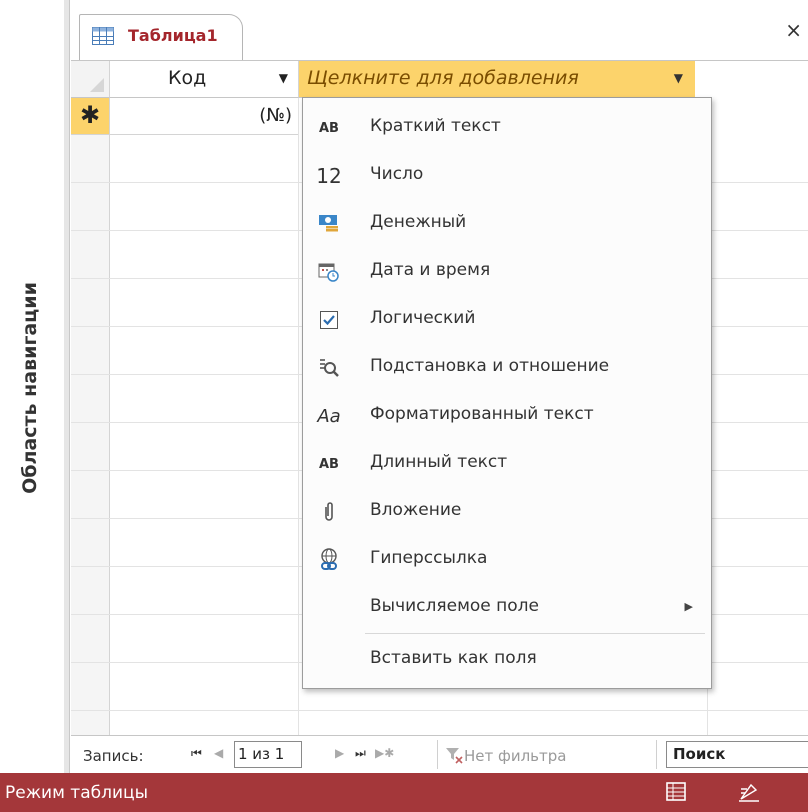 This screenshot has width=808, height=812. I want to click on menu-item-number: 12 Число, so click(507, 176).